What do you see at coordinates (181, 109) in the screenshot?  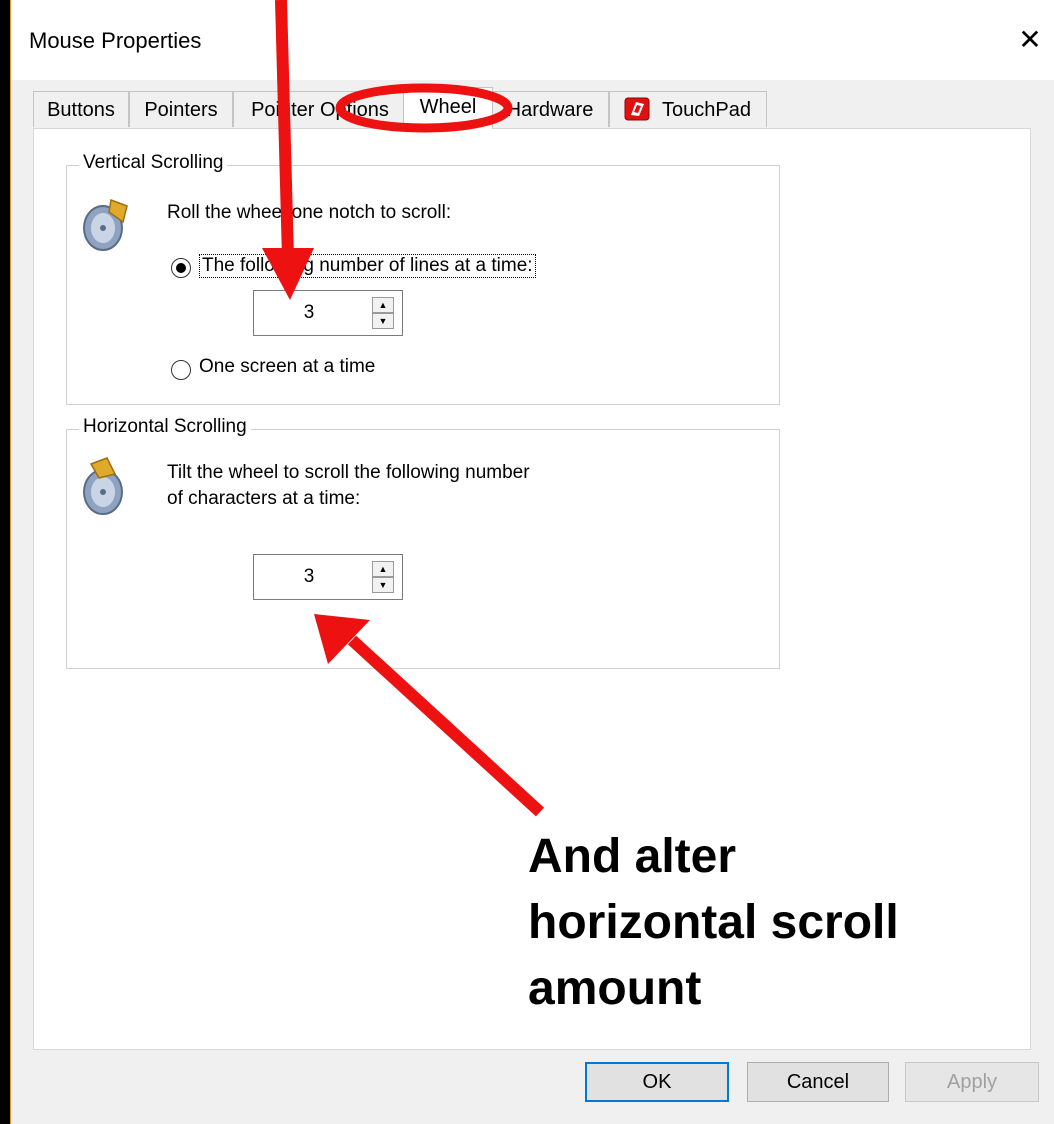 I see `tab-pointers: Pointers` at bounding box center [181, 109].